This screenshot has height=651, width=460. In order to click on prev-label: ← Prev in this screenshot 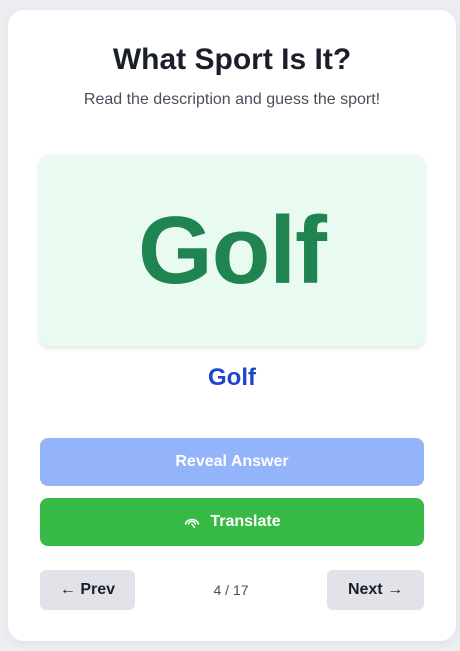, I will do `click(87, 589)`.